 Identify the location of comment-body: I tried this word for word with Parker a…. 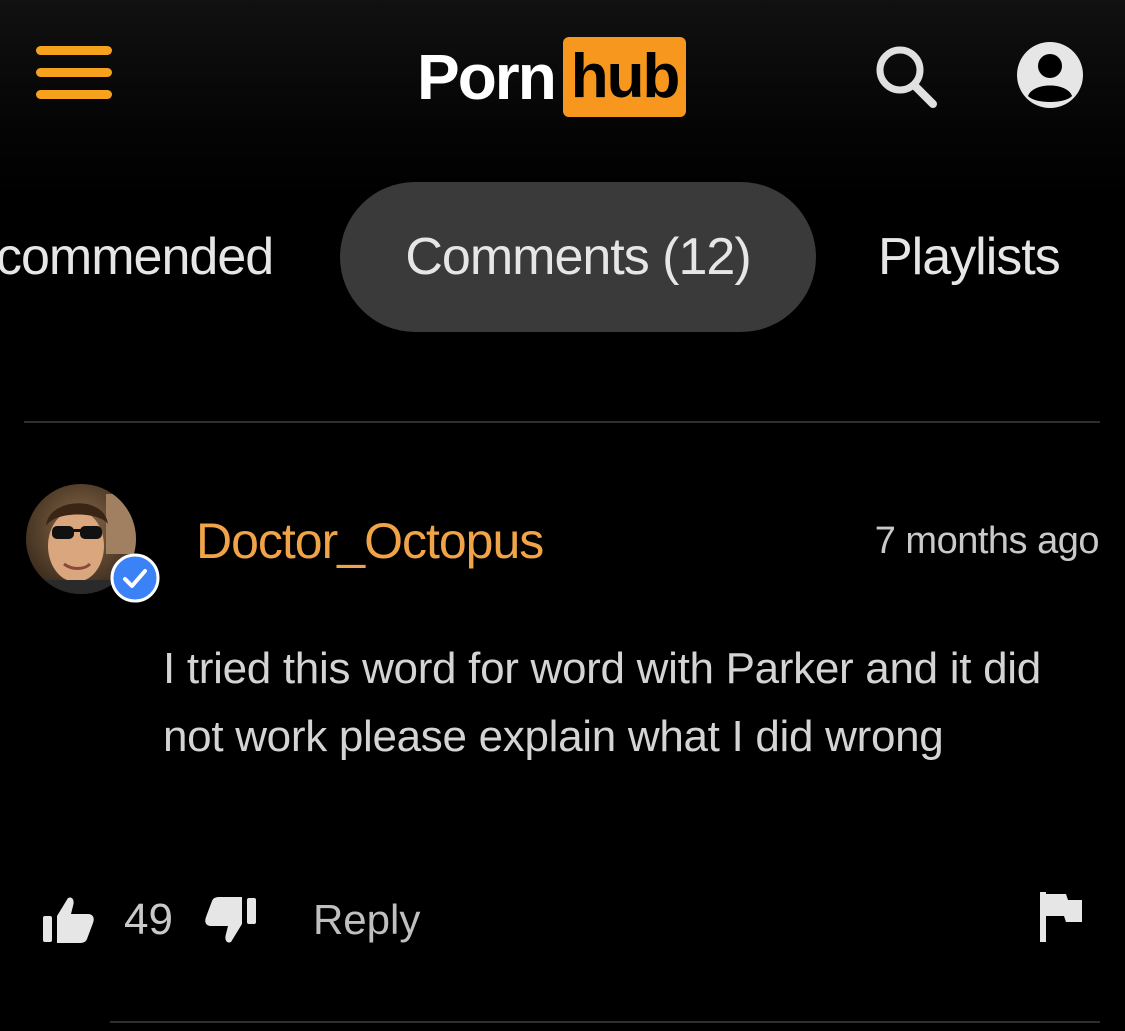
(602, 702).